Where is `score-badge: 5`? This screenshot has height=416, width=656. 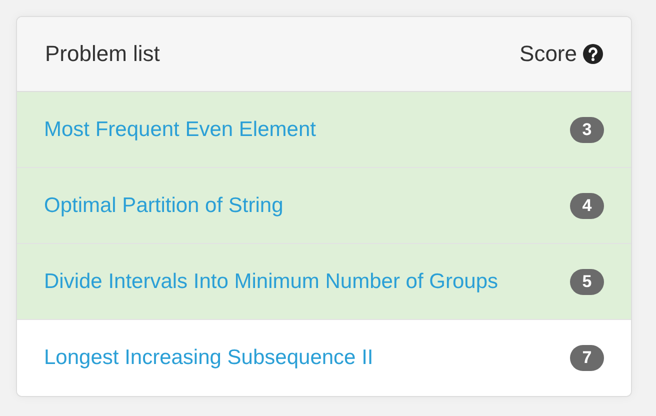 score-badge: 5 is located at coordinates (587, 281).